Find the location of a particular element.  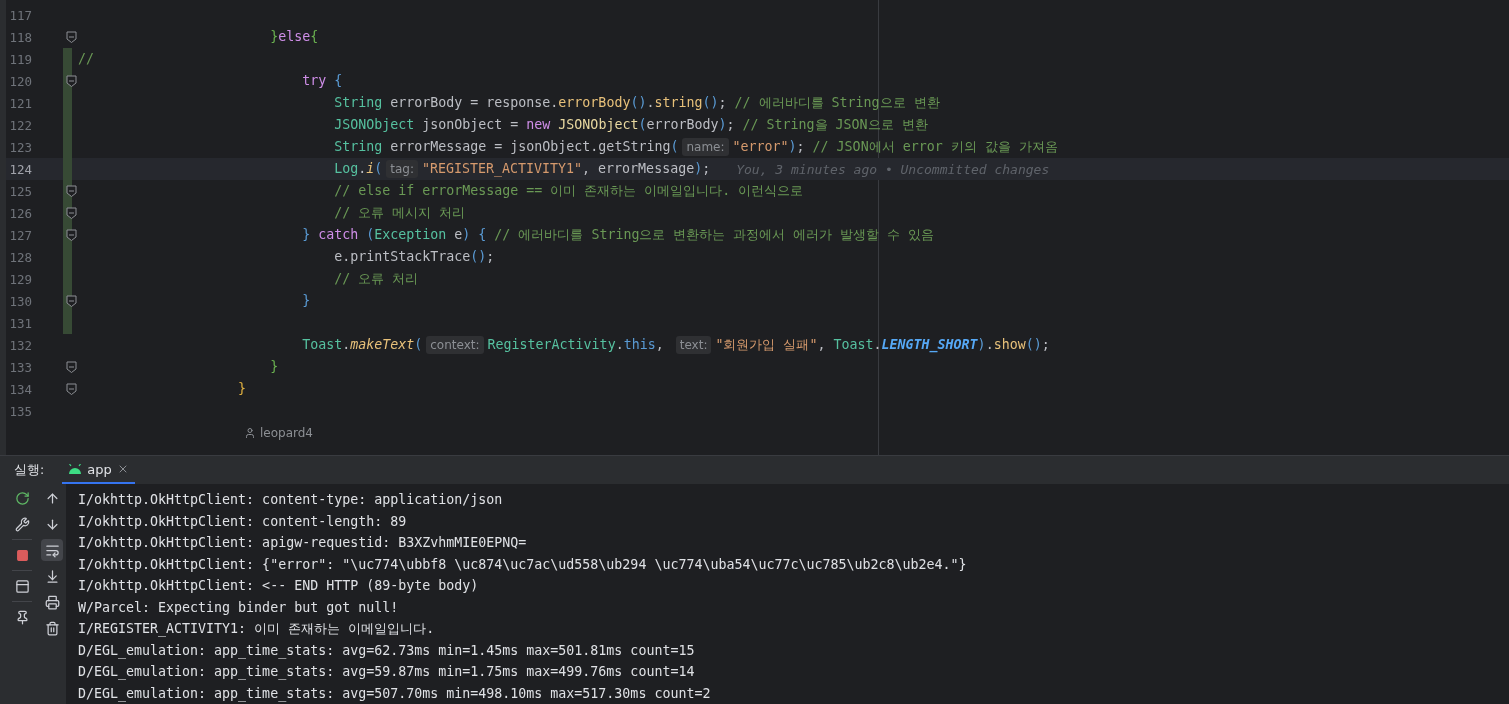

code-token: LENGTH_SHORT is located at coordinates (929, 345).